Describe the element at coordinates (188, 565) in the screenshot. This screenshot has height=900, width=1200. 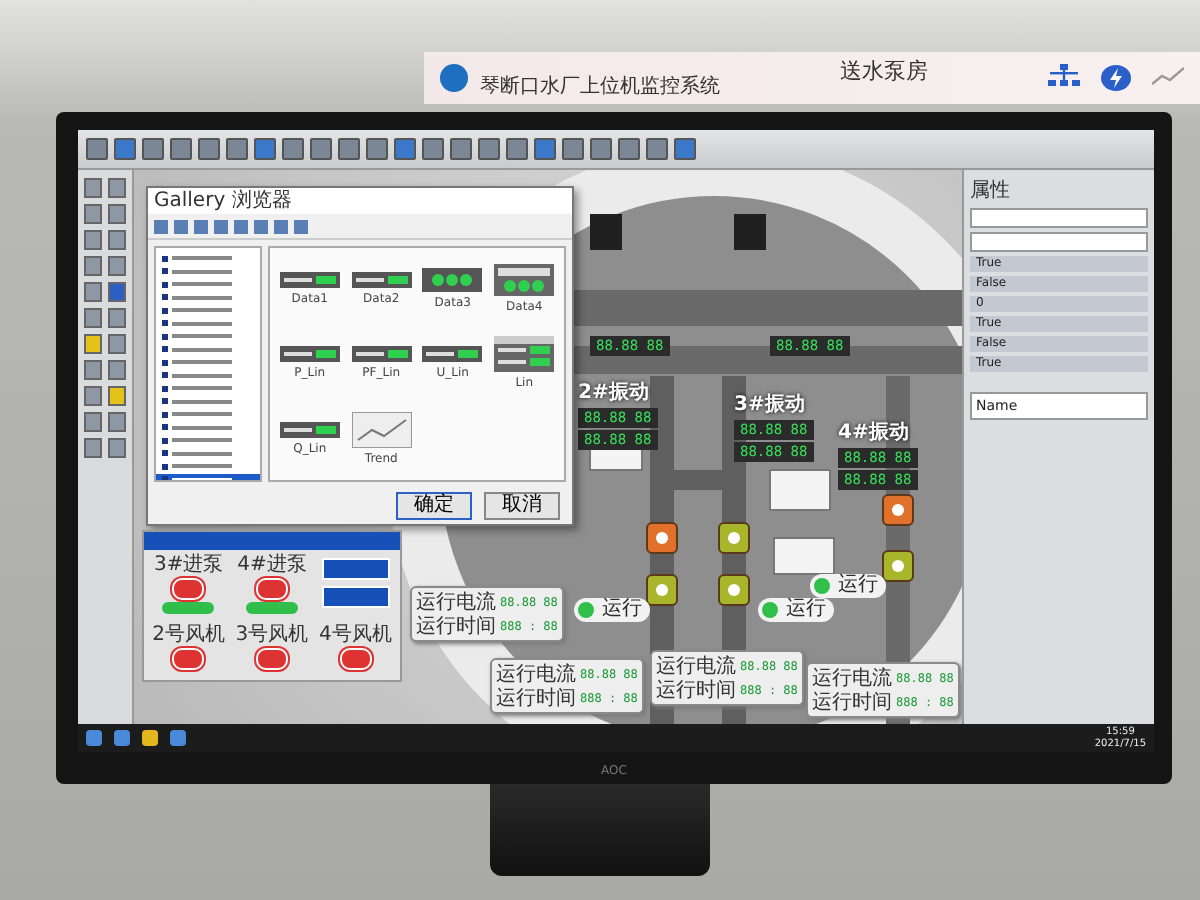
I see `pump-label: 3#进泵` at that location.